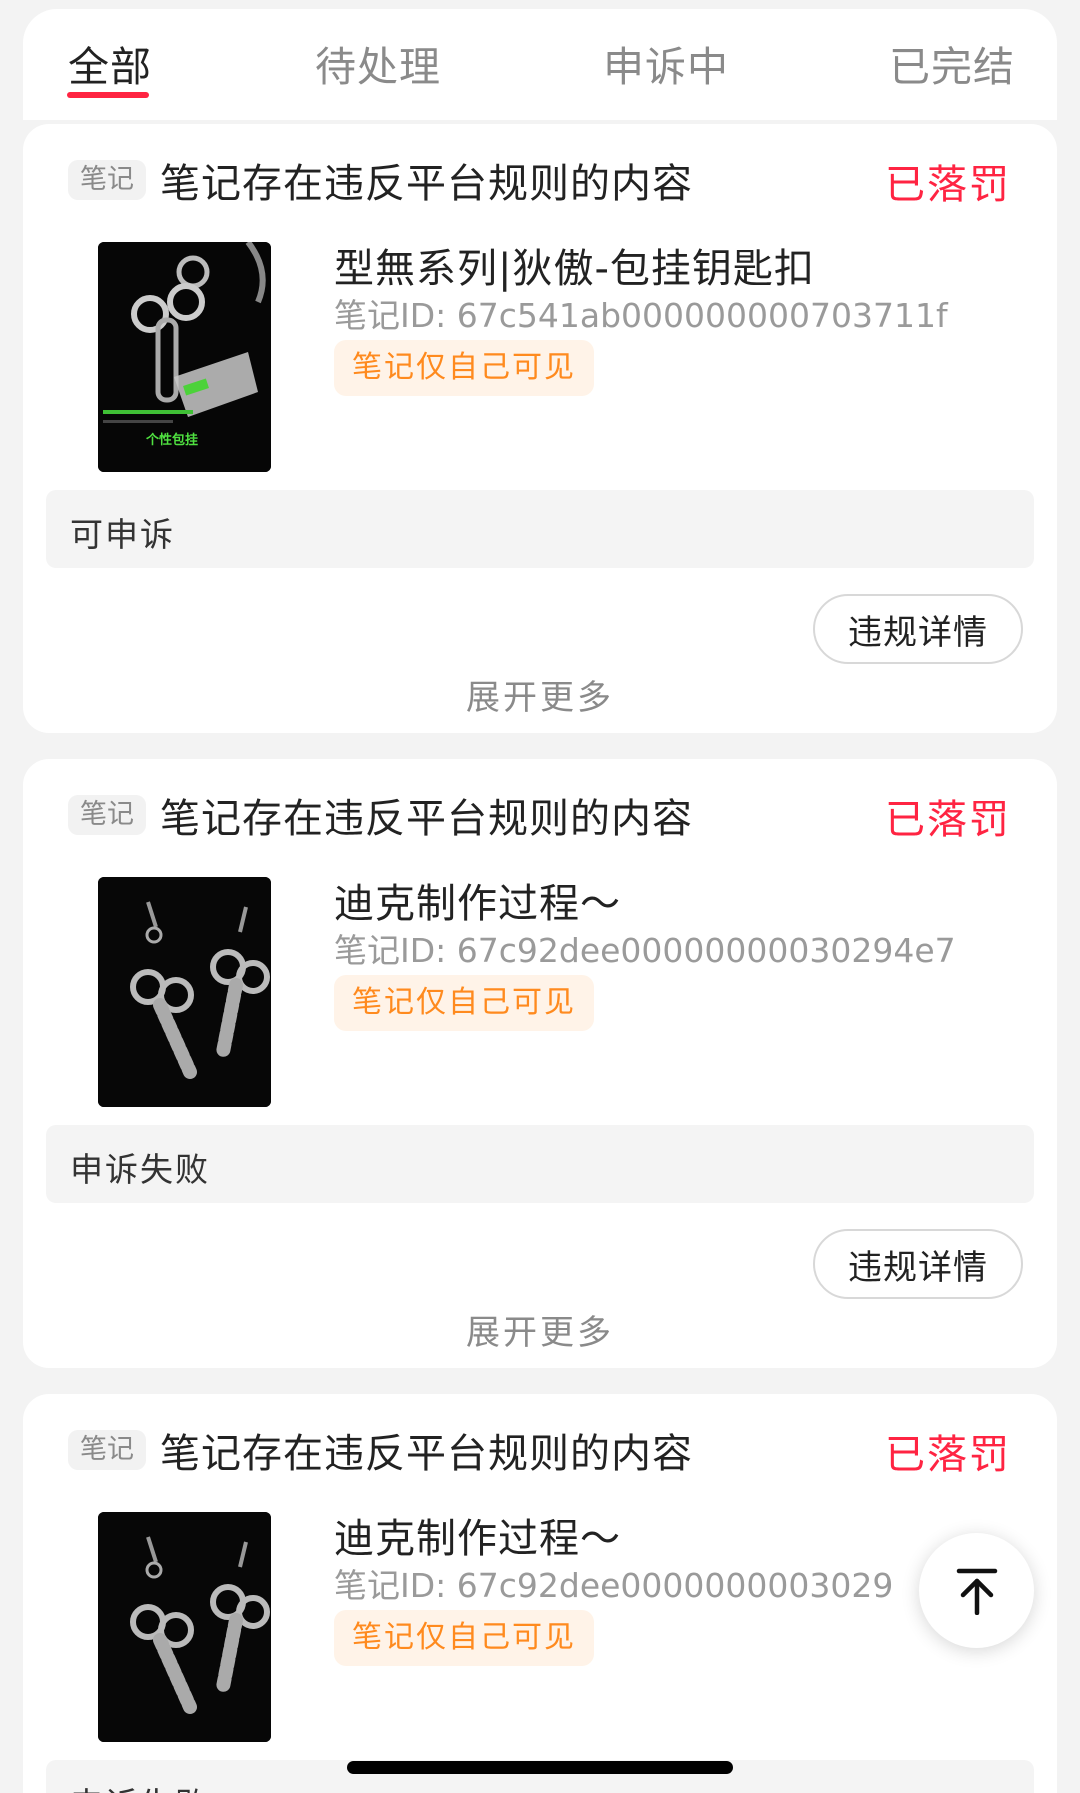 The width and height of the screenshot is (1080, 1793). I want to click on appeal-status-bar: 申诉失败, so click(540, 1164).